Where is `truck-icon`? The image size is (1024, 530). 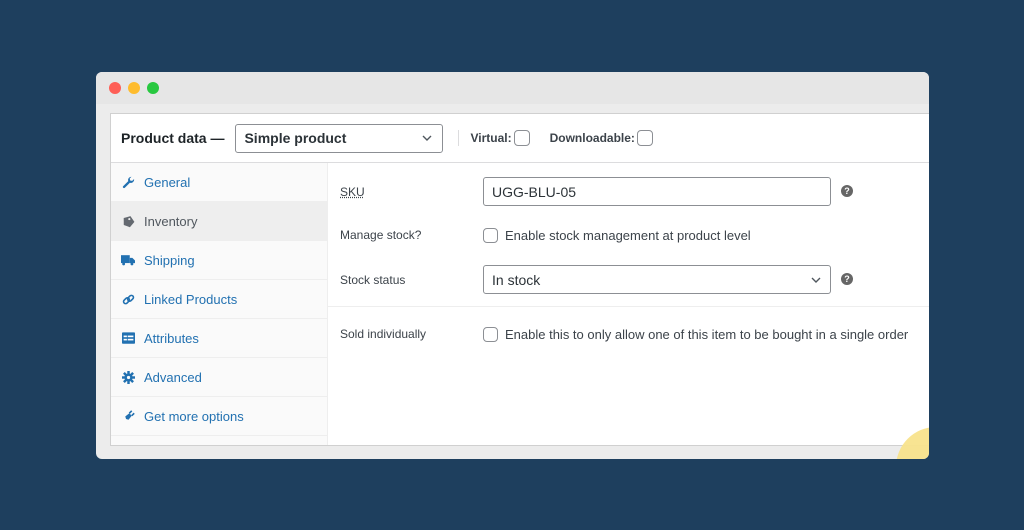
truck-icon is located at coordinates (128, 260).